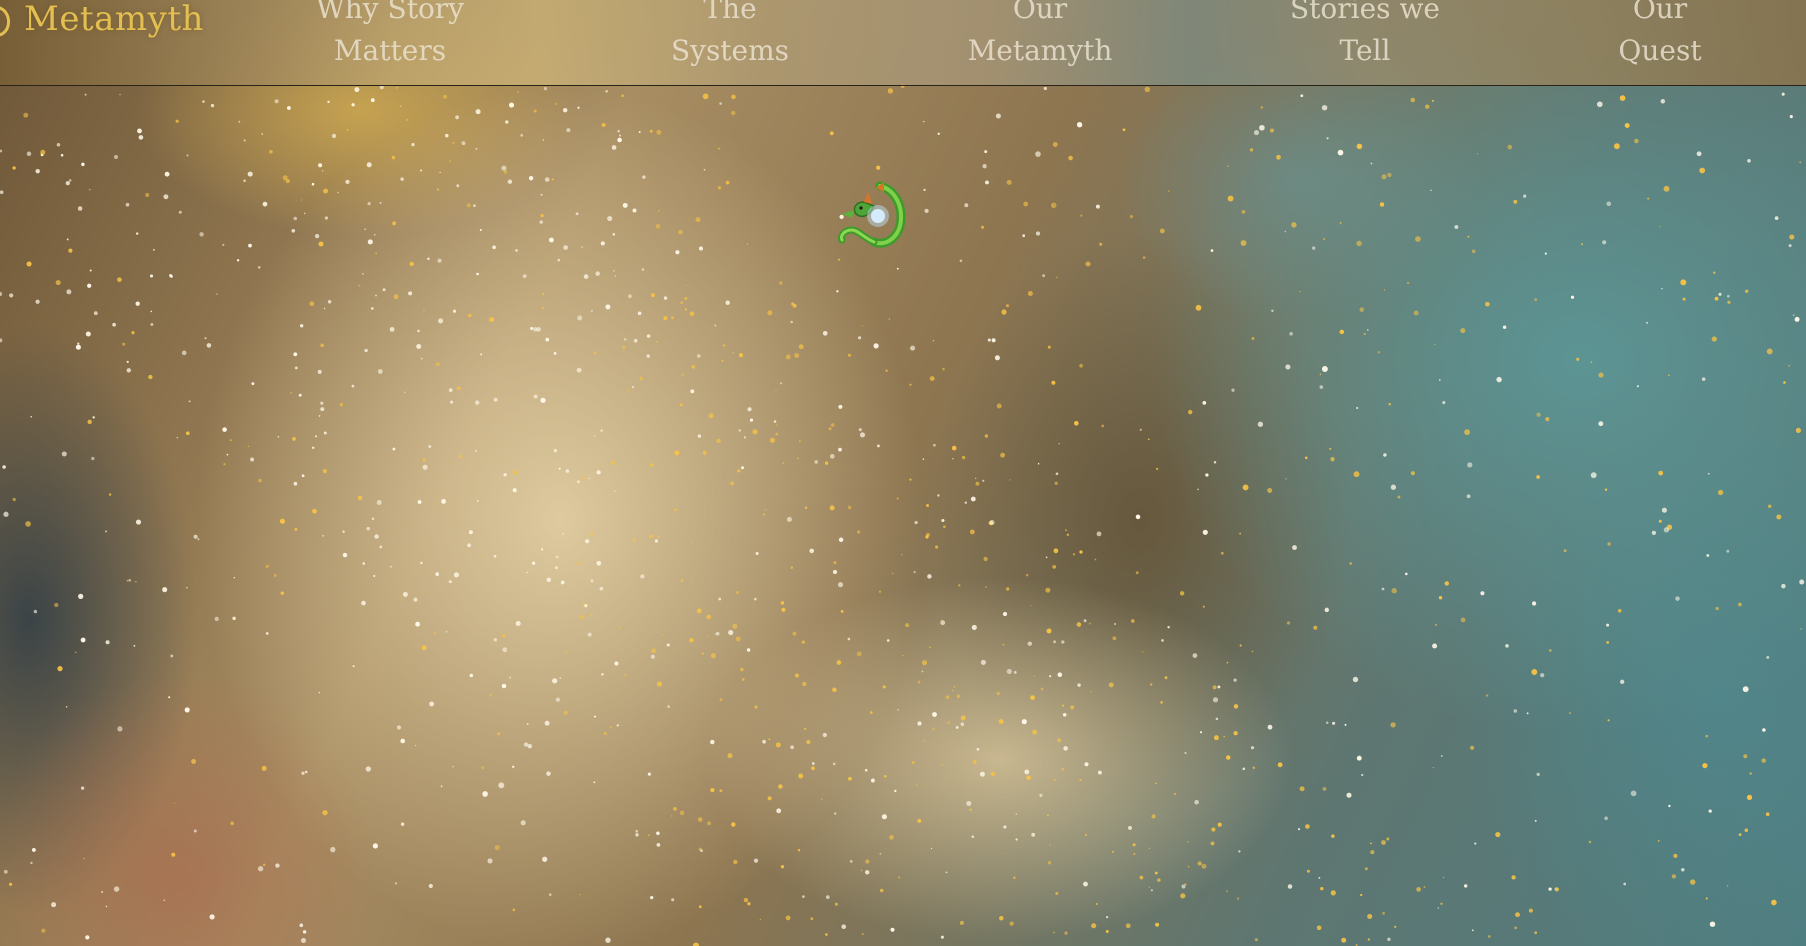 Image resolution: width=1806 pixels, height=946 pixels. I want to click on crescent-moon-icon, so click(5, 21).